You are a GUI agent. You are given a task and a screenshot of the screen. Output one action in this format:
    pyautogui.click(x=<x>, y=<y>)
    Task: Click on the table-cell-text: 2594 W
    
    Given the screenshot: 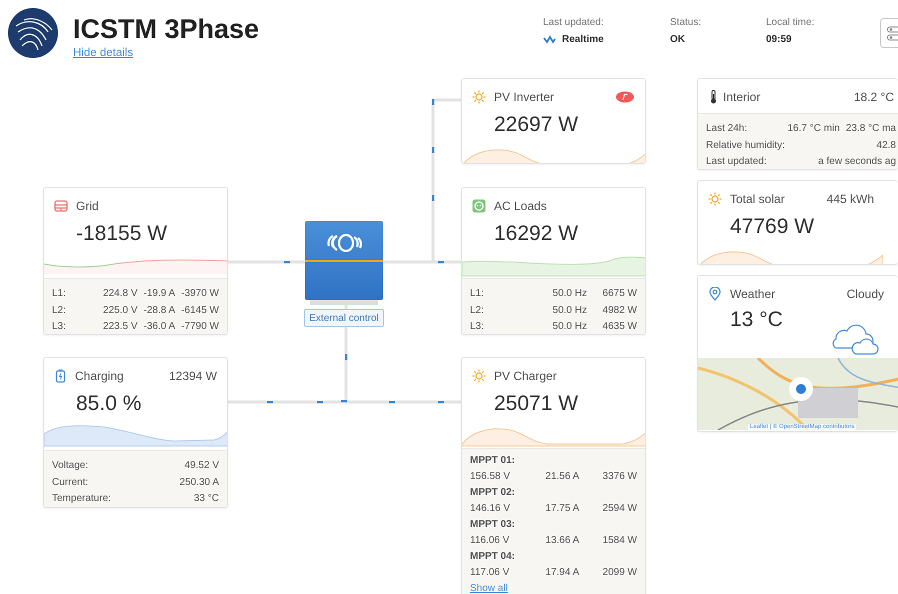 What is the action you would take?
    pyautogui.click(x=619, y=509)
    